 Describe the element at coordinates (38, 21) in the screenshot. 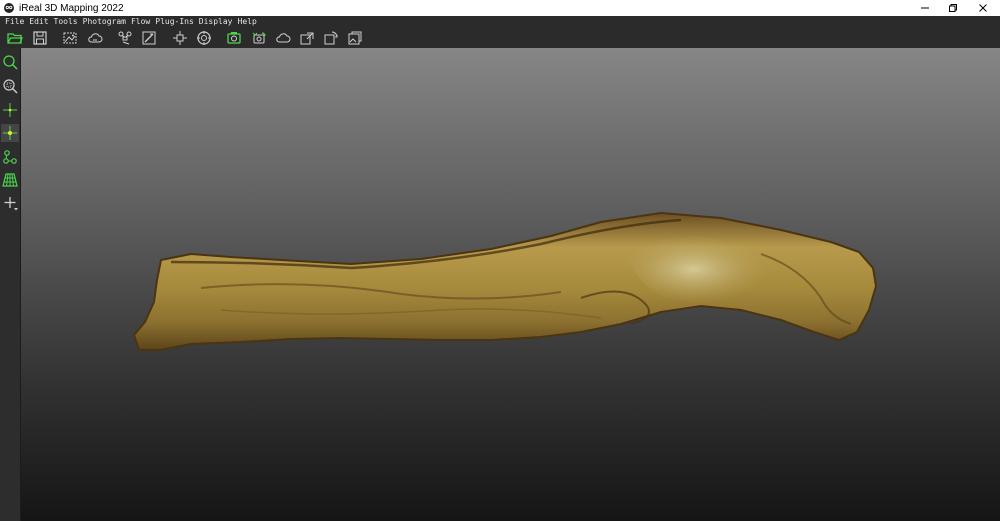

I see `menu-edit: Edit` at that location.